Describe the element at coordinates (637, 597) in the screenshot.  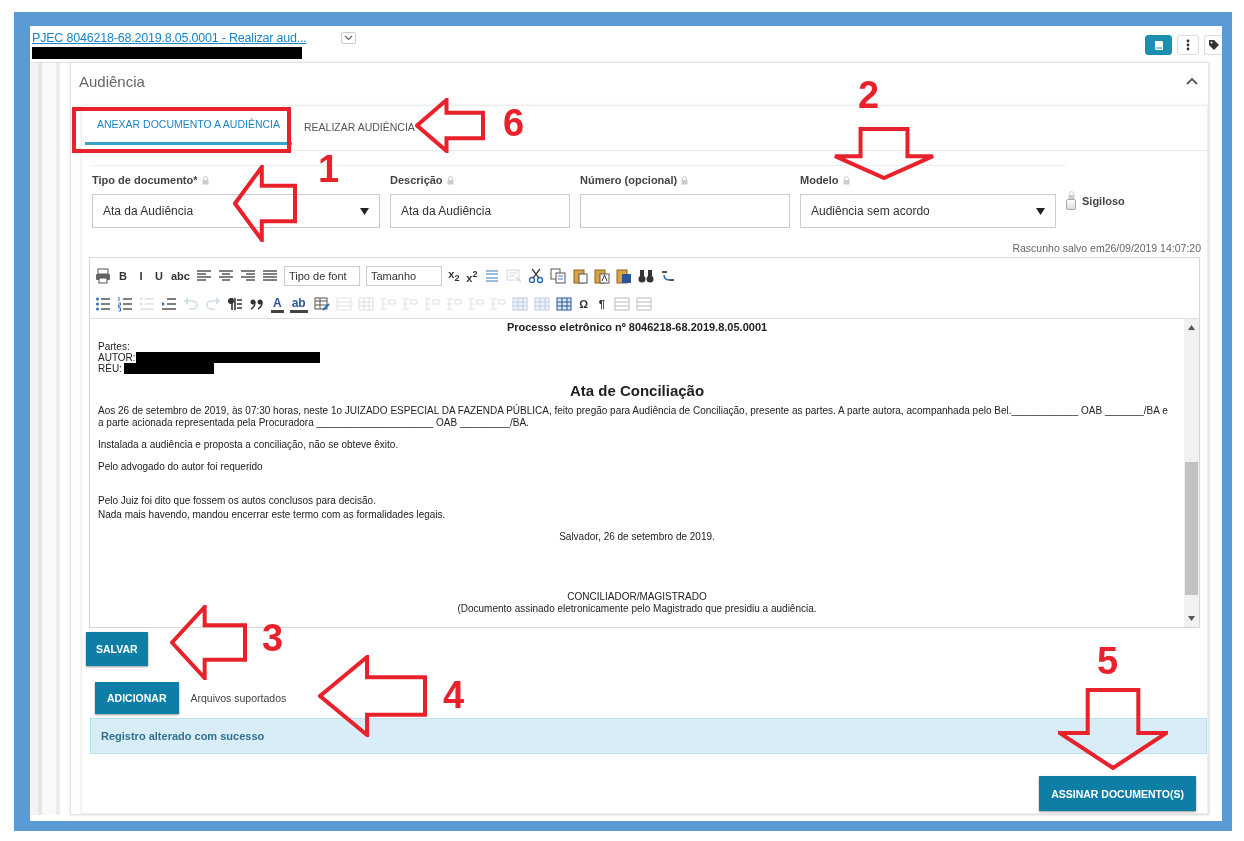
I see `document-text: CONCILIADOR/MAGISTRADO` at that location.